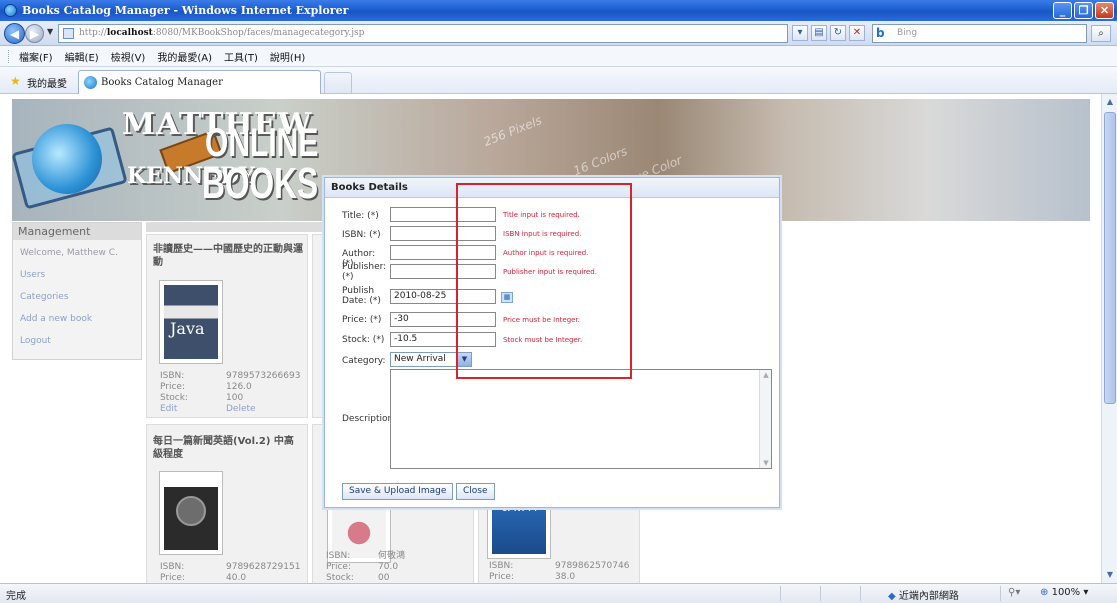 The height and width of the screenshot is (603, 1117). I want to click on price-value: 38.0, so click(565, 577).